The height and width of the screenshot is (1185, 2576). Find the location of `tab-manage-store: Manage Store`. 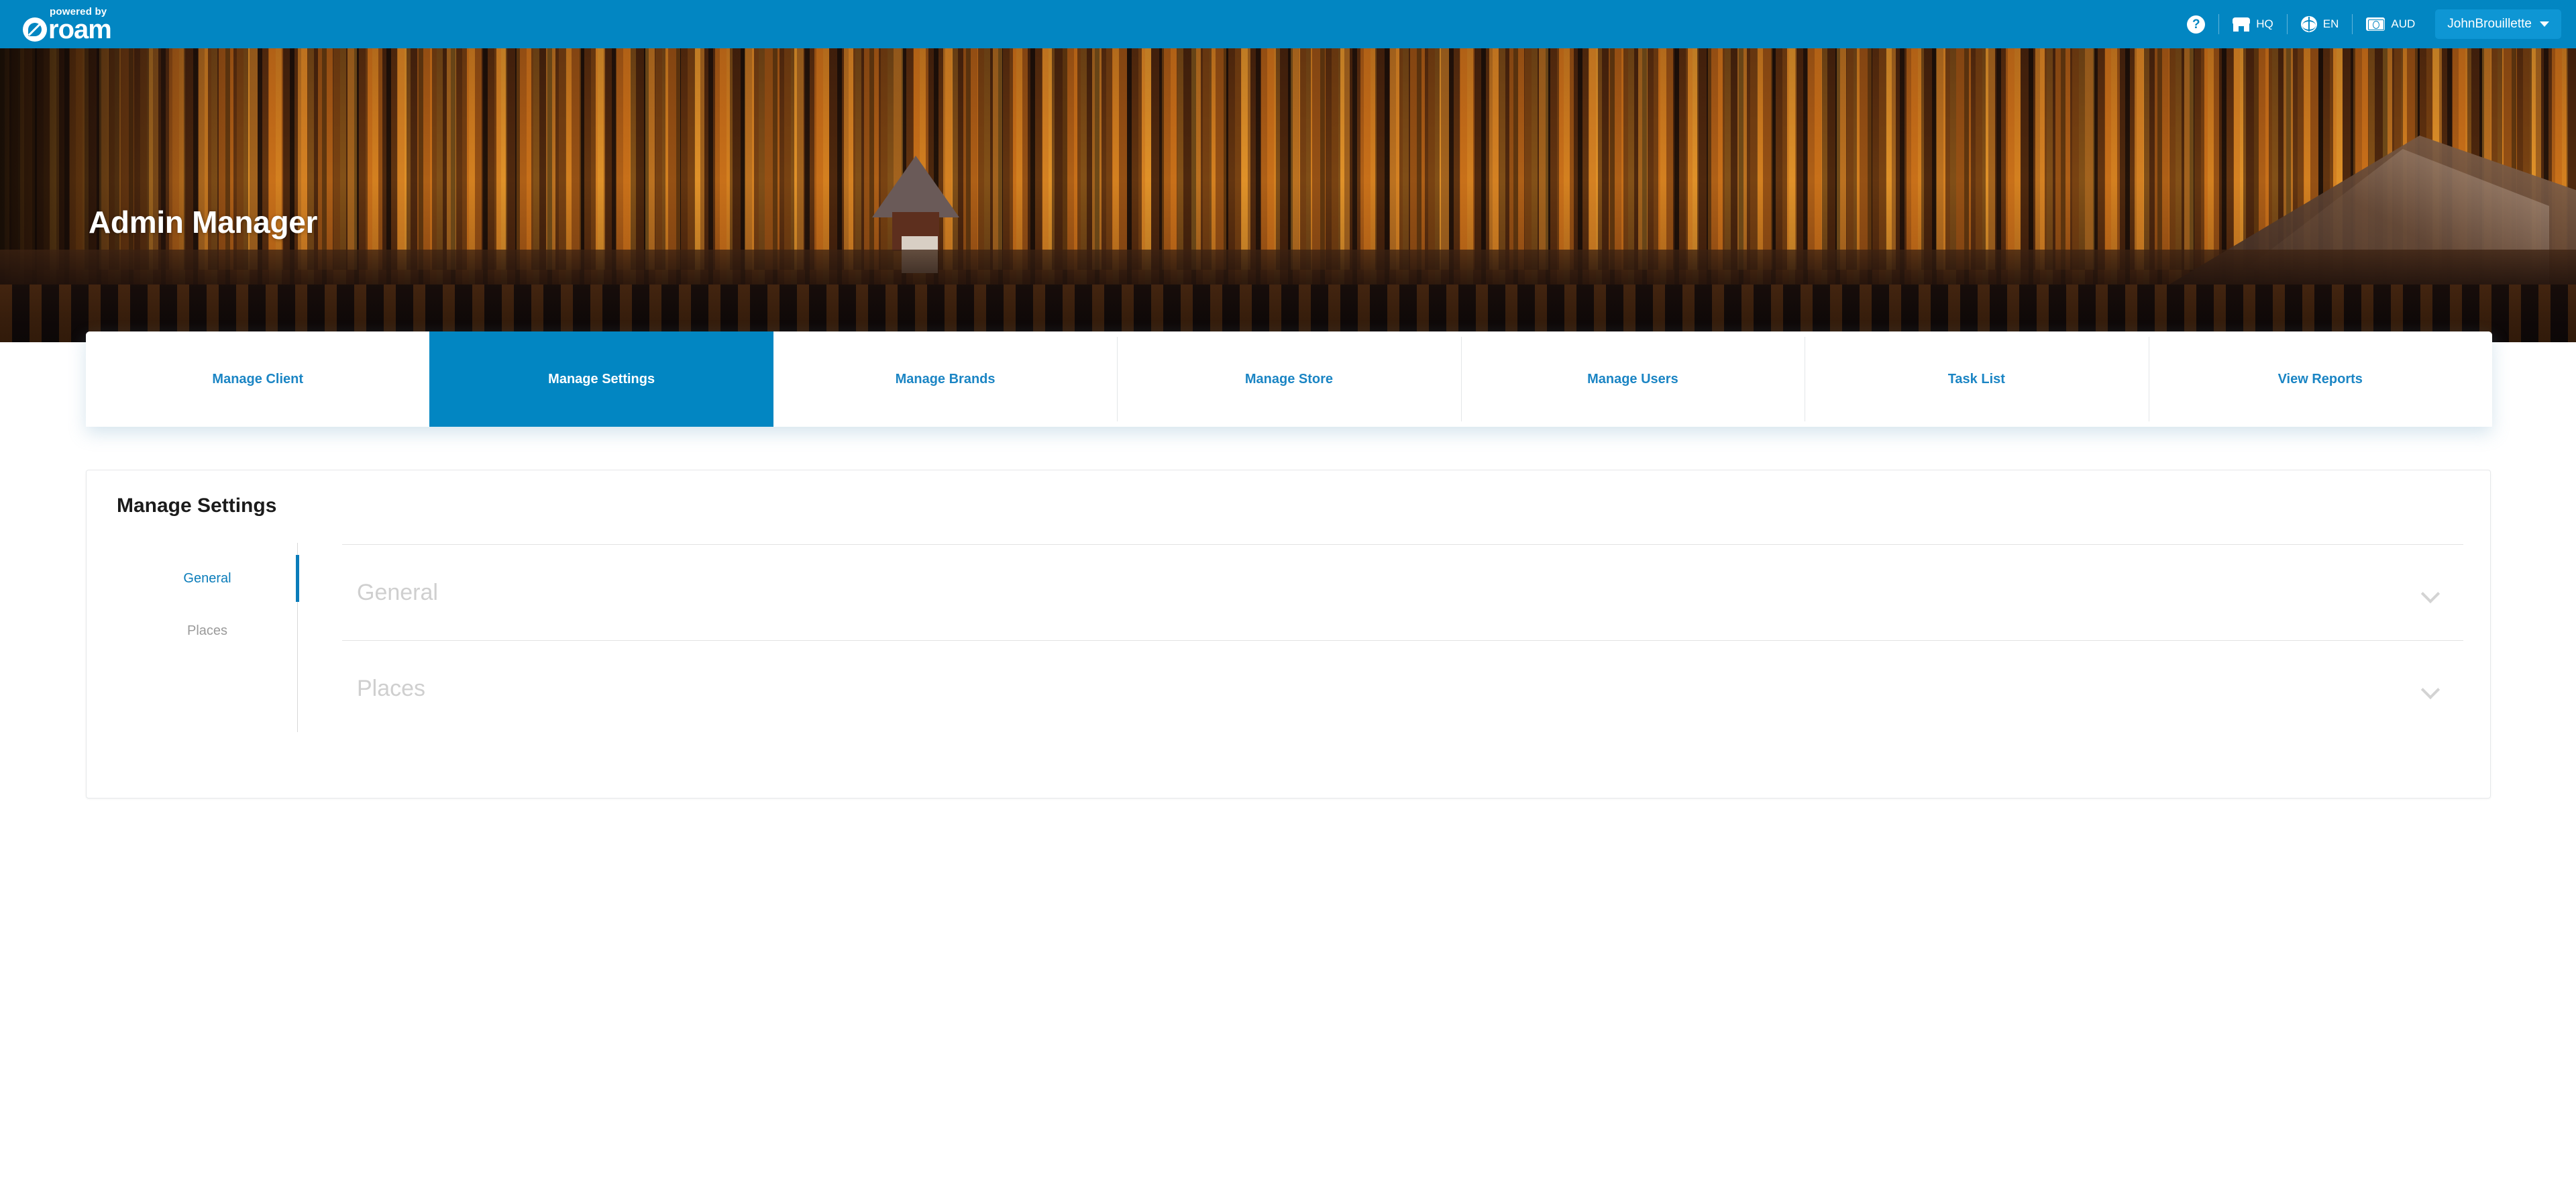

tab-manage-store: Manage Store is located at coordinates (1289, 379).